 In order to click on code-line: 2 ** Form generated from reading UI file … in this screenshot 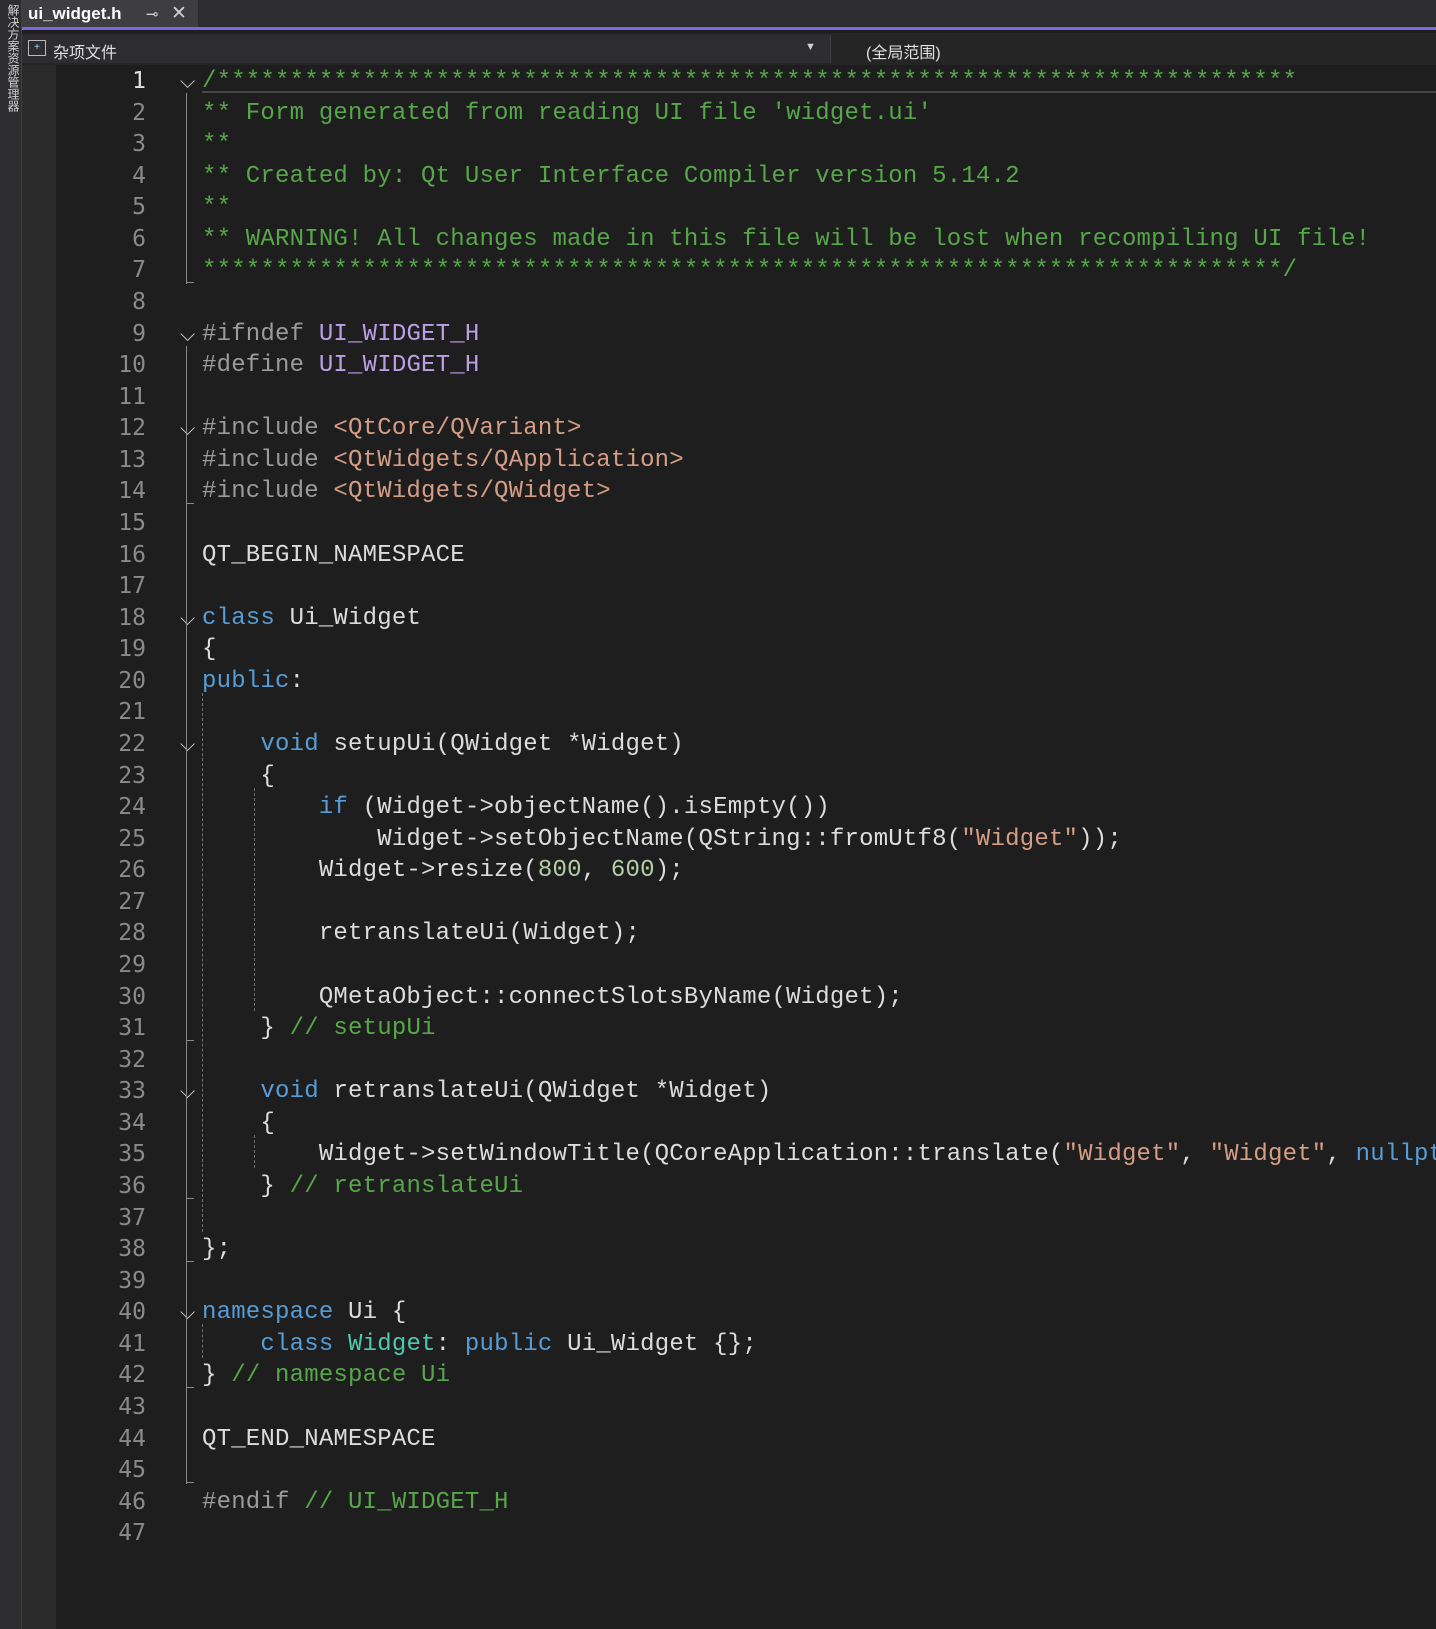, I will do `click(729, 113)`.